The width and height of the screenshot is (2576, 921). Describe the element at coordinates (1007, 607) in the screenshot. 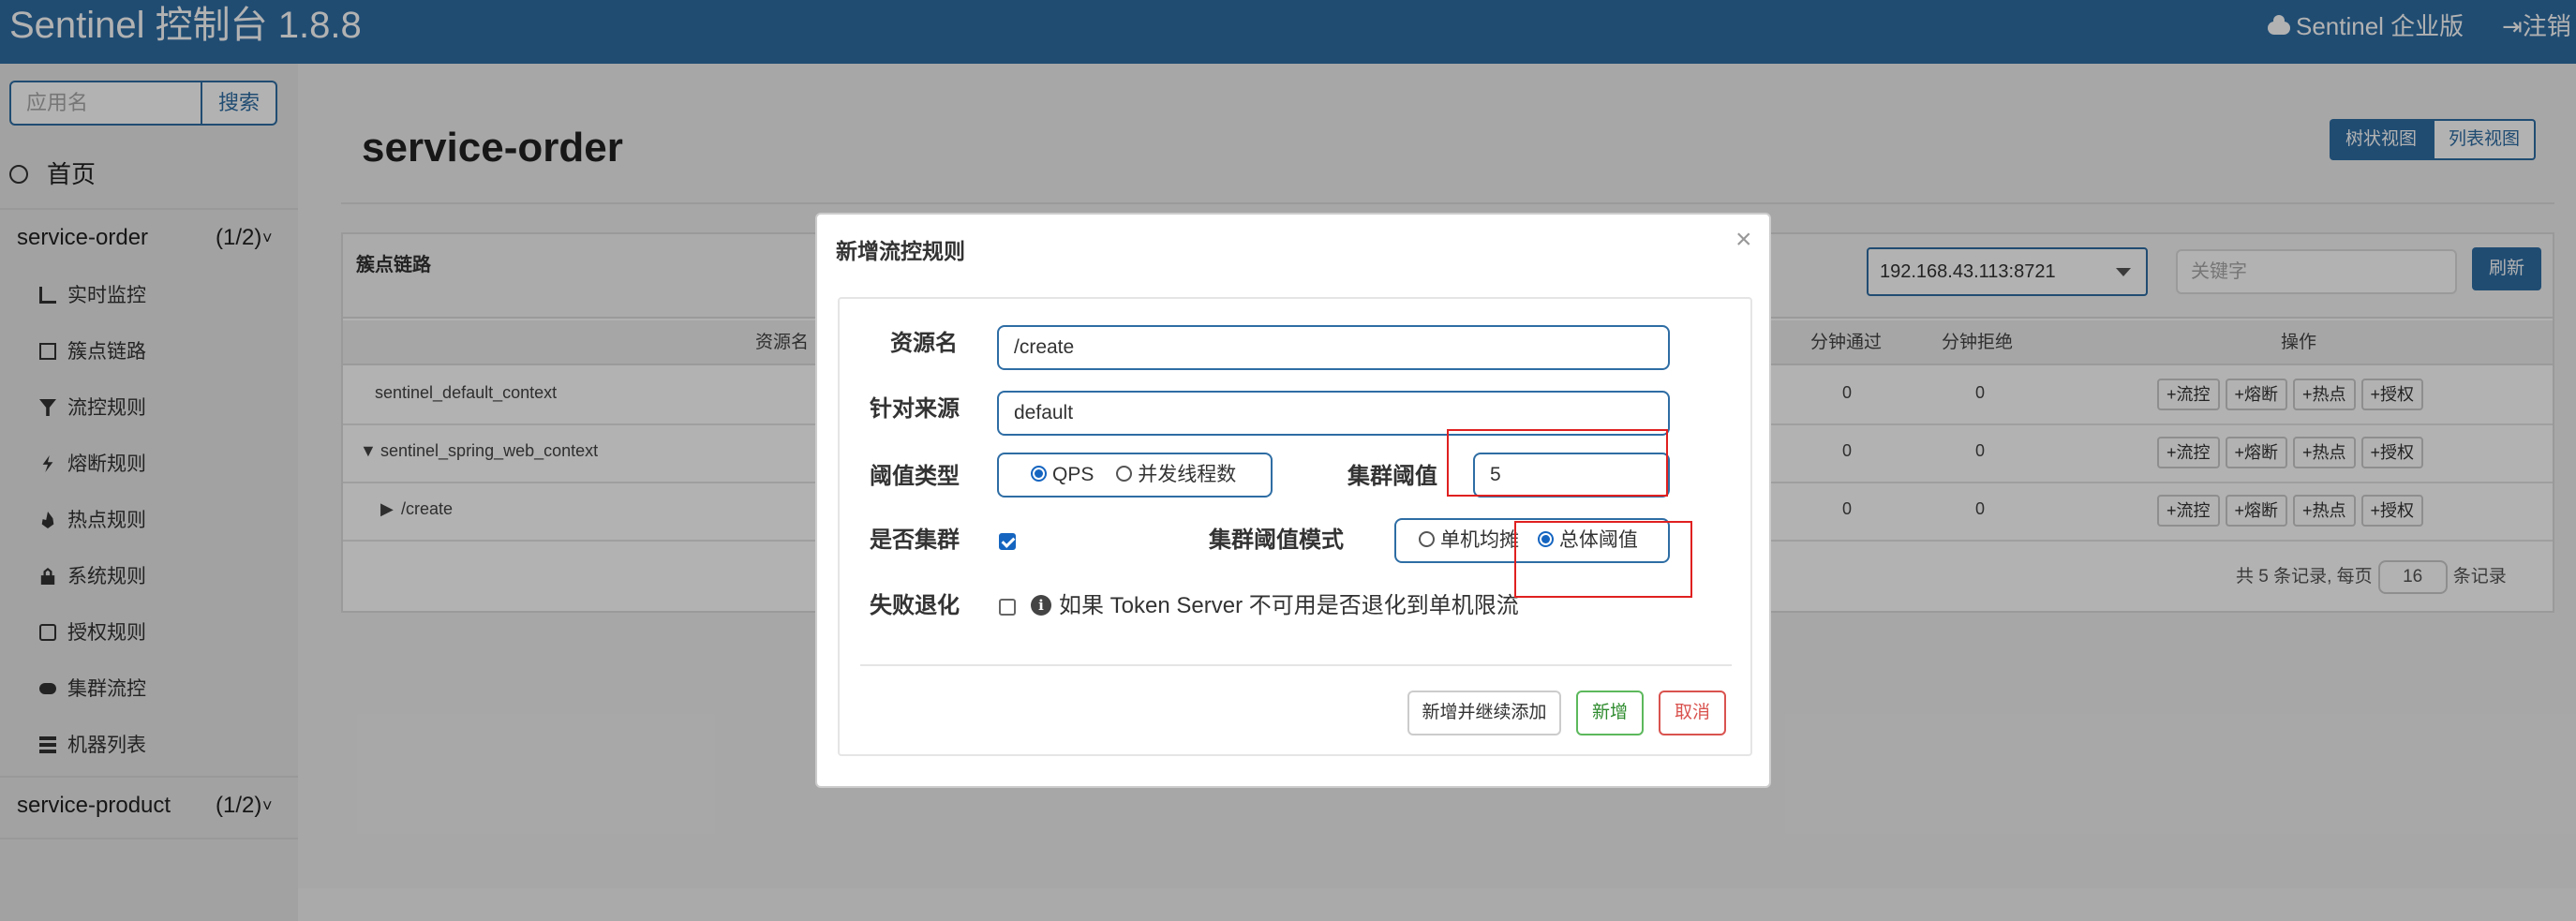

I see `fallback-checkbox` at that location.